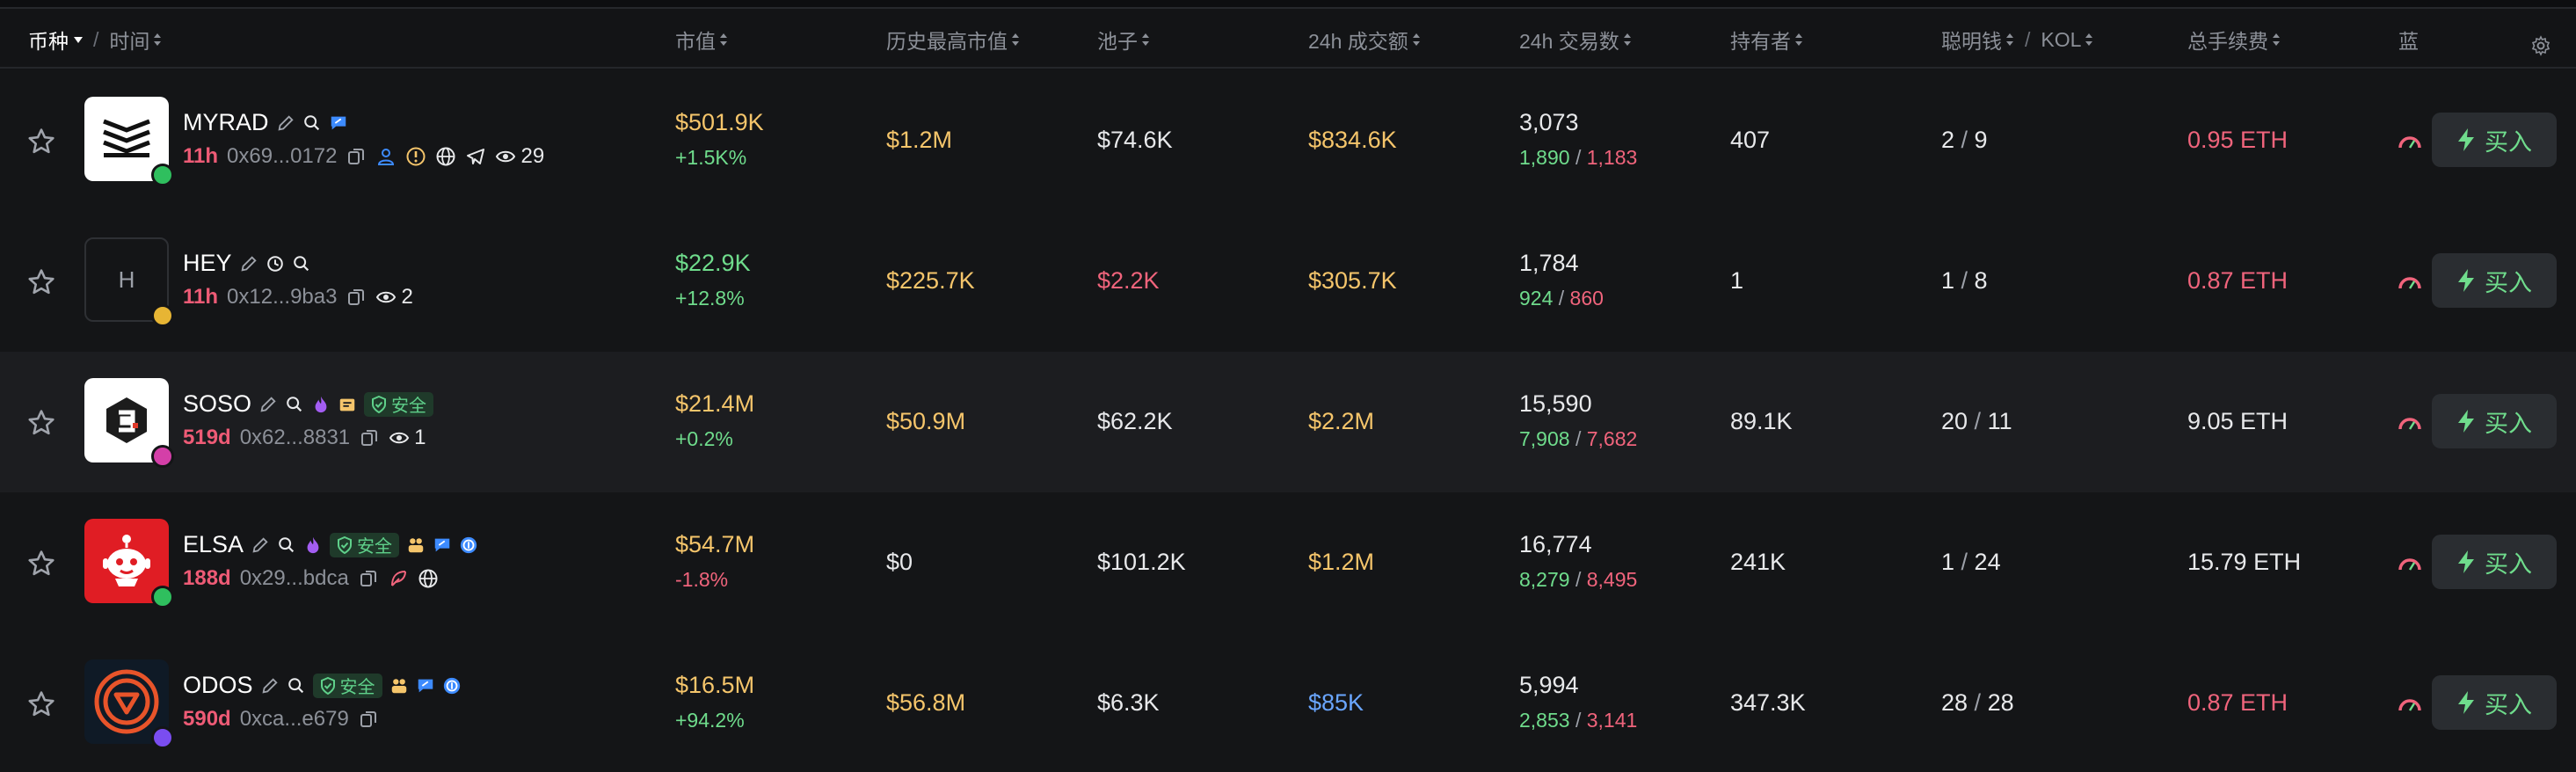 The image size is (2576, 772). What do you see at coordinates (1549, 685) in the screenshot?
I see `txns-24h: 5,994` at bounding box center [1549, 685].